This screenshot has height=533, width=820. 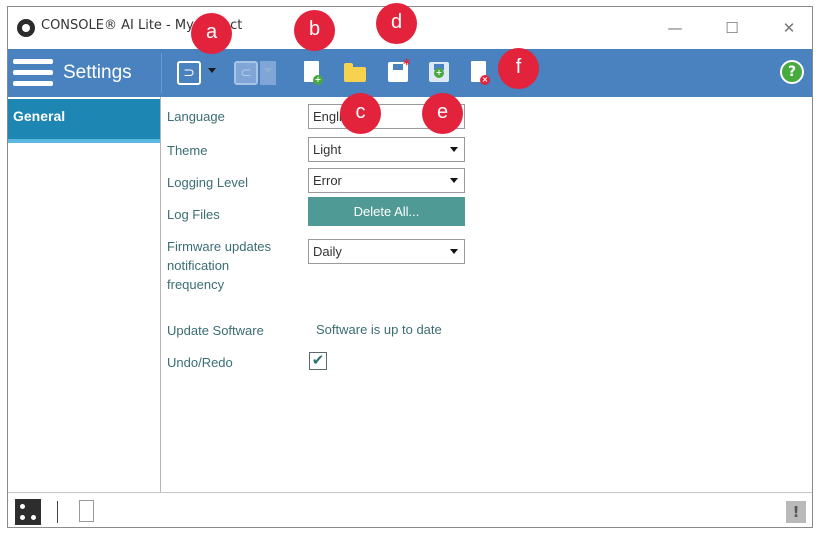 I want to click on undo-redo-label: Undo/Redo, so click(x=200, y=362).